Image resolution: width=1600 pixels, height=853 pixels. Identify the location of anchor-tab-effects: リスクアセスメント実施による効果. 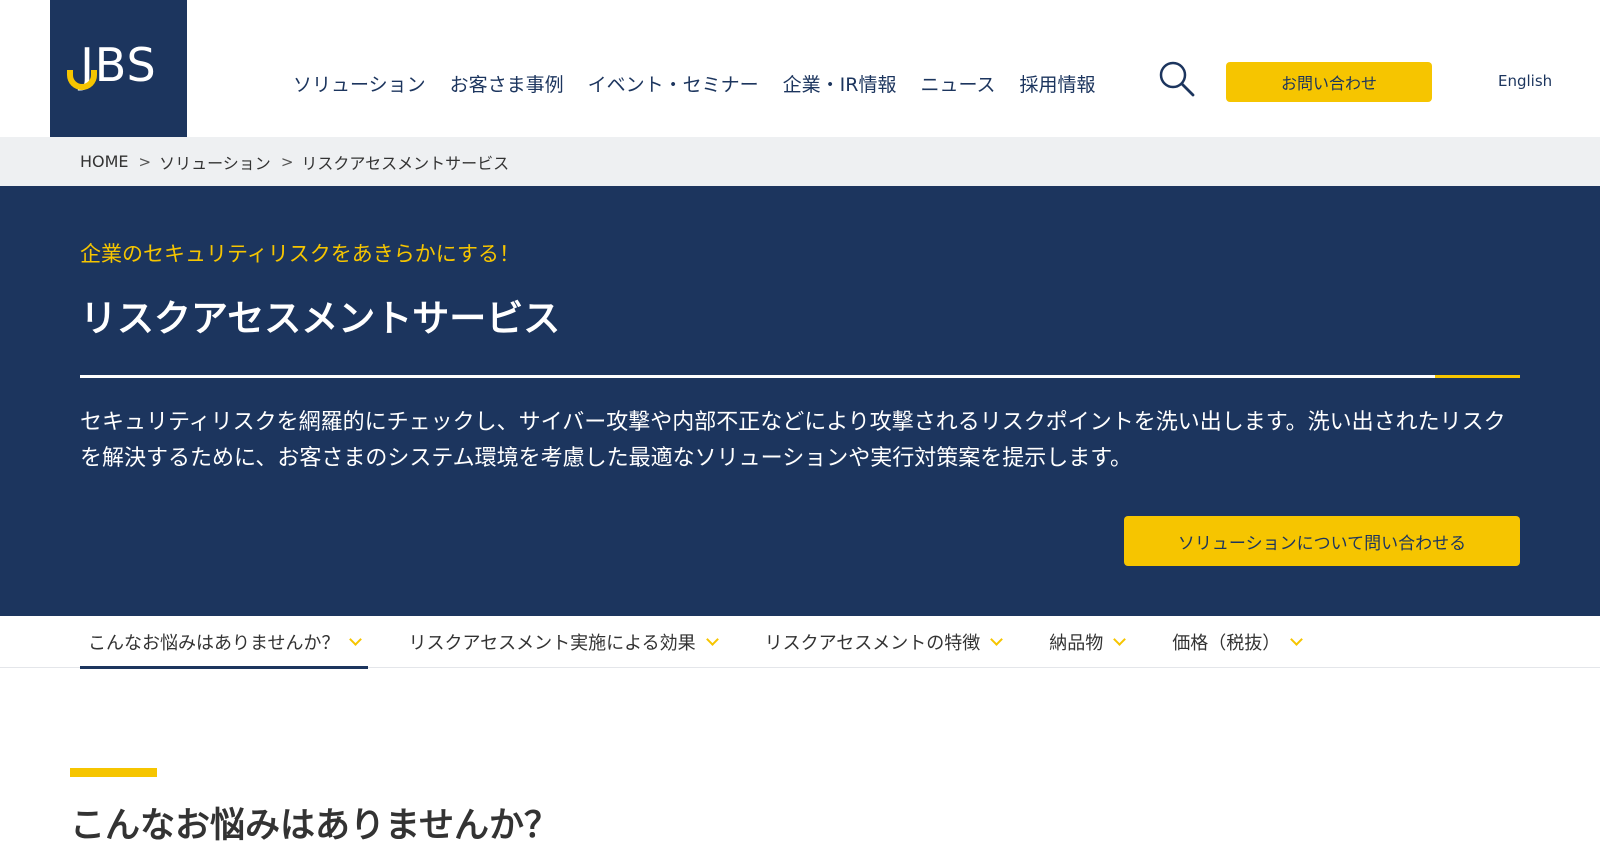
(562, 642).